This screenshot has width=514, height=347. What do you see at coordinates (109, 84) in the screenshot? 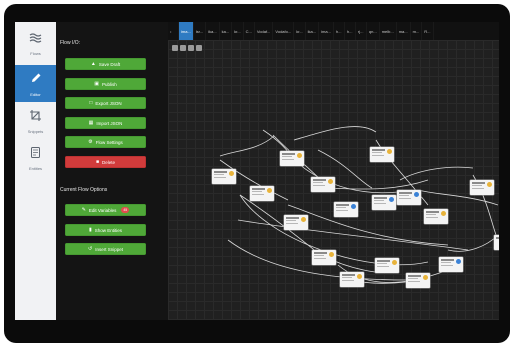
I see `publish-label: Publish` at bounding box center [109, 84].